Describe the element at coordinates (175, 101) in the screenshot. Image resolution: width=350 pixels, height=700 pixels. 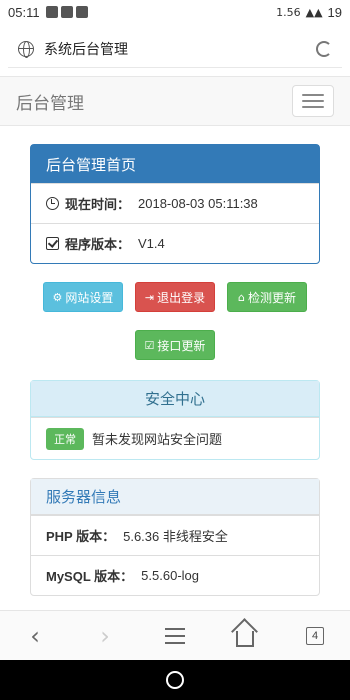
I see `navbar: 后台管理` at that location.